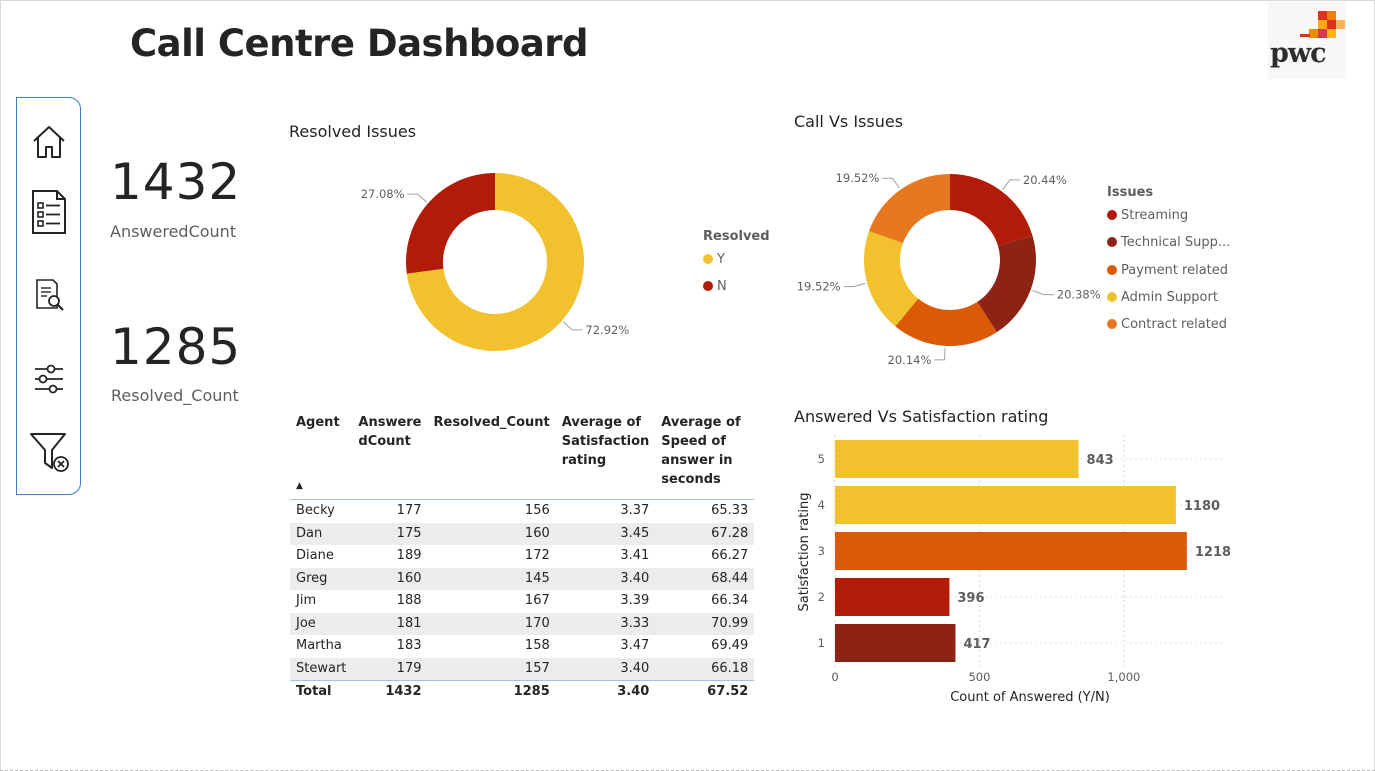 The height and width of the screenshot is (771, 1375). Describe the element at coordinates (1130, 192) in the screenshot. I see `issues-legend-title: Issues` at that location.